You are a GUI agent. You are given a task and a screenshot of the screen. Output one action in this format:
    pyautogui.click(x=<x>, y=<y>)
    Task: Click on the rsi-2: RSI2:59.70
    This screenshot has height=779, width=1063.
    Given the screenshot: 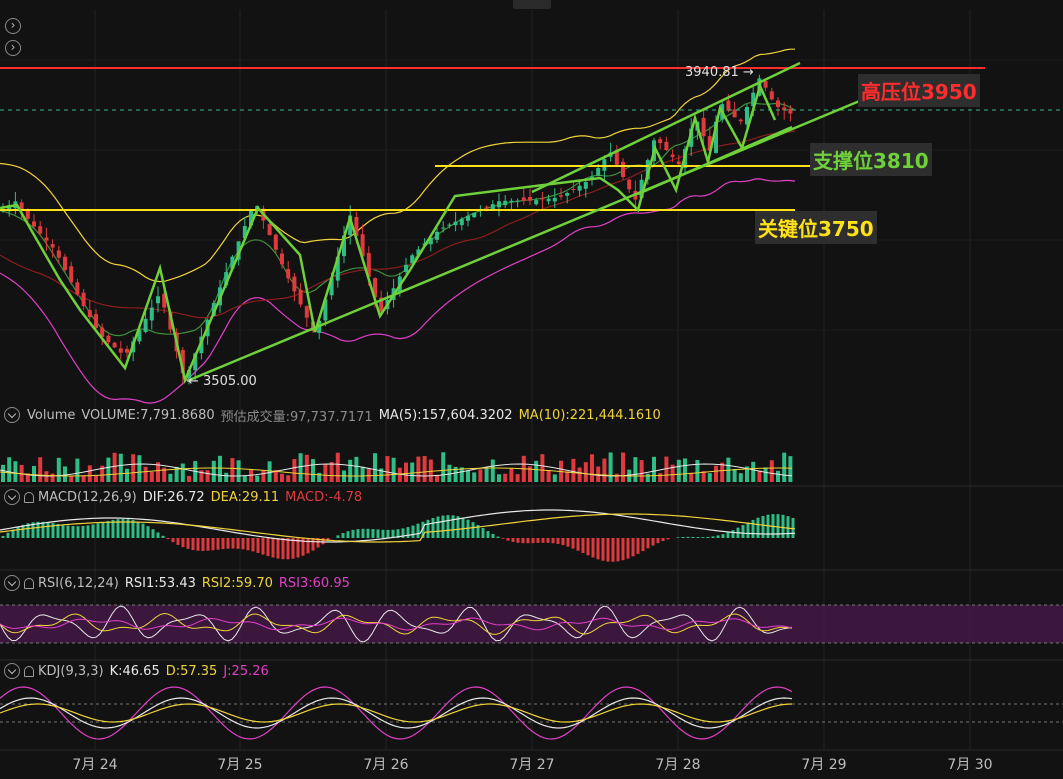 What is the action you would take?
    pyautogui.click(x=237, y=583)
    